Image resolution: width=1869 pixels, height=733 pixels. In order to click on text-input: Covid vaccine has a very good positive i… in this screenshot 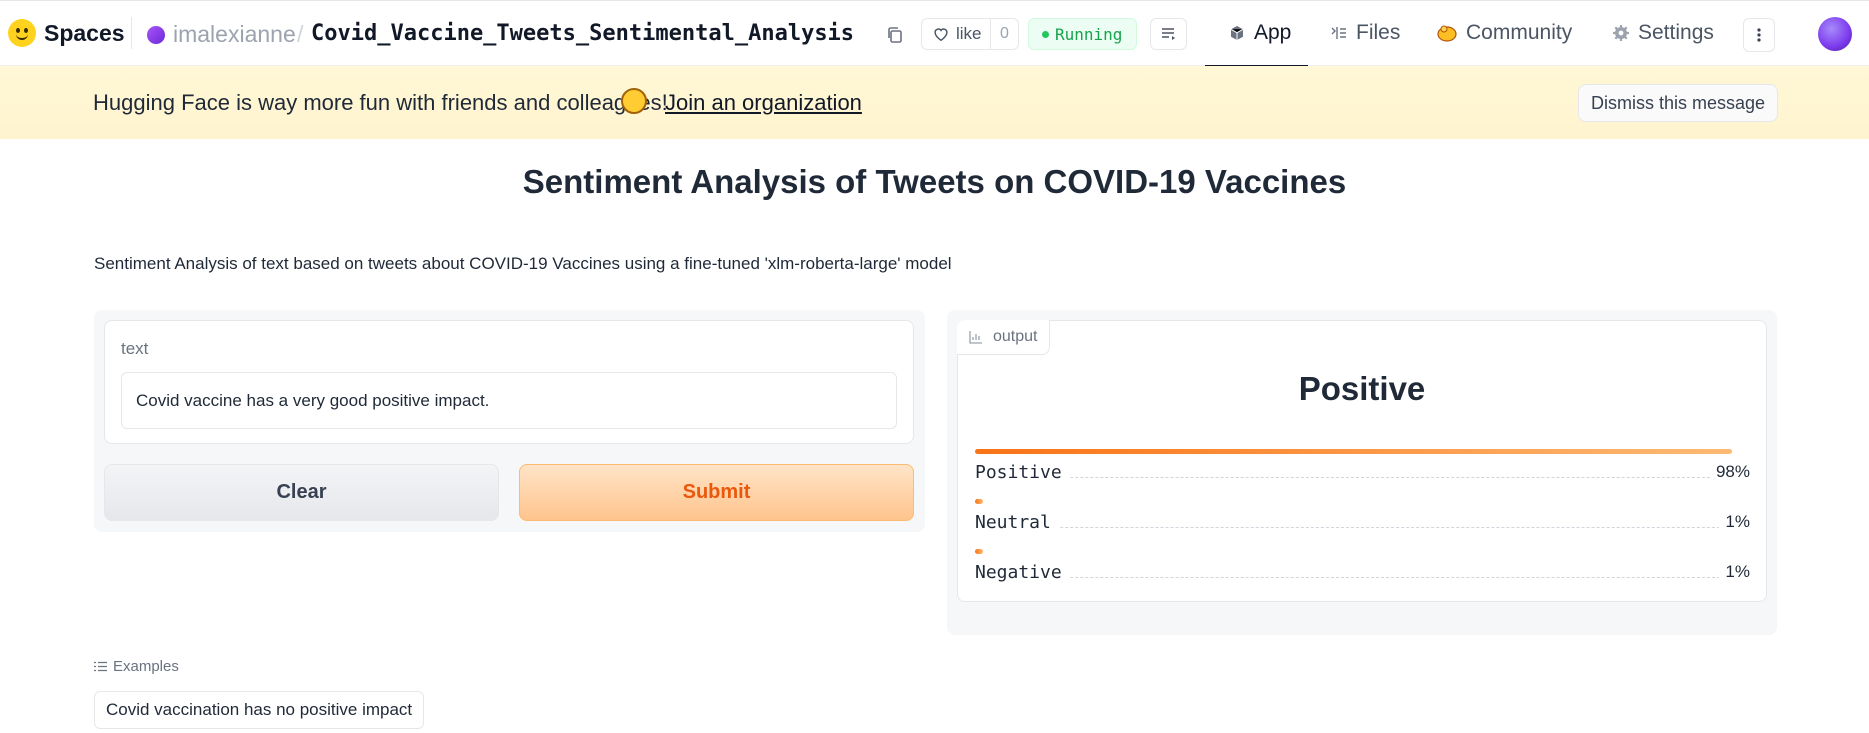, I will do `click(509, 400)`.